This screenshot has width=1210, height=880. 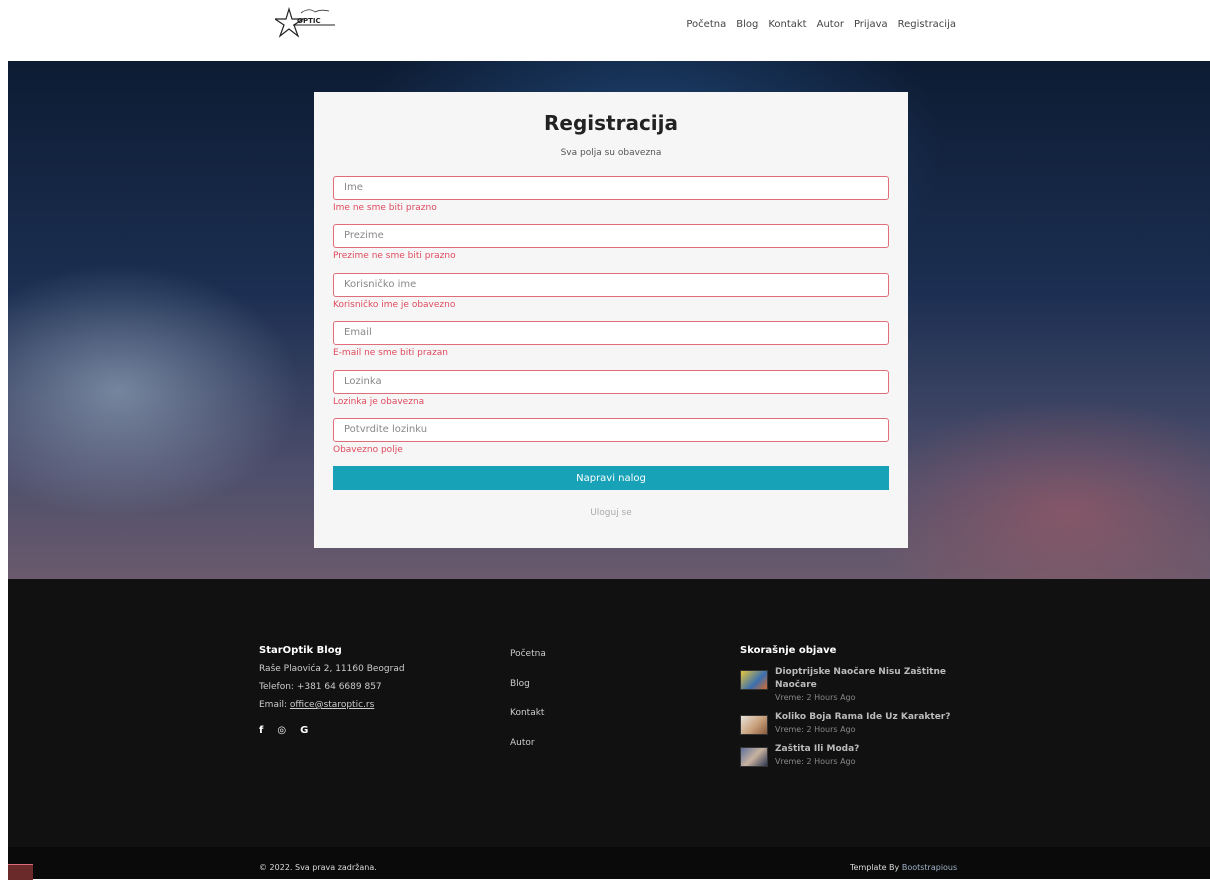 I want to click on staroptic-logo: OPTIC, so click(x=306, y=25).